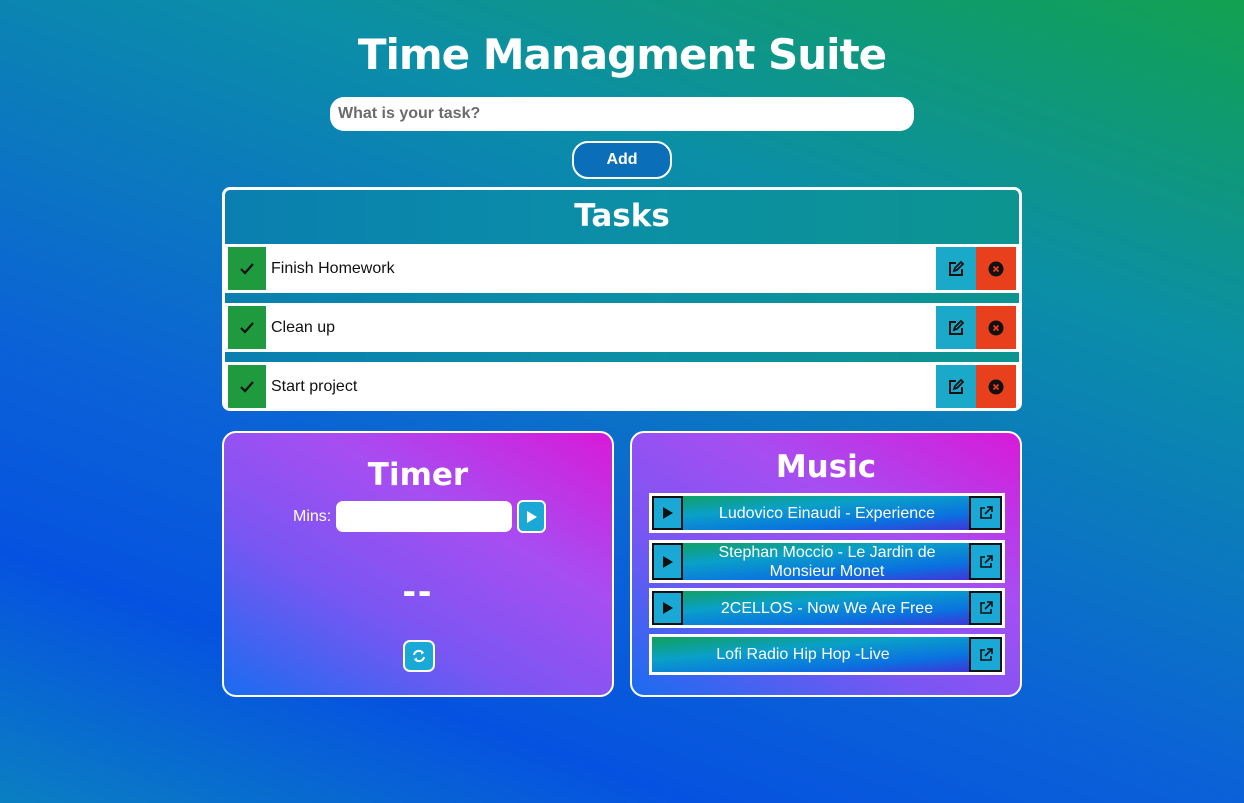  I want to click on task-input, so click(622, 114).